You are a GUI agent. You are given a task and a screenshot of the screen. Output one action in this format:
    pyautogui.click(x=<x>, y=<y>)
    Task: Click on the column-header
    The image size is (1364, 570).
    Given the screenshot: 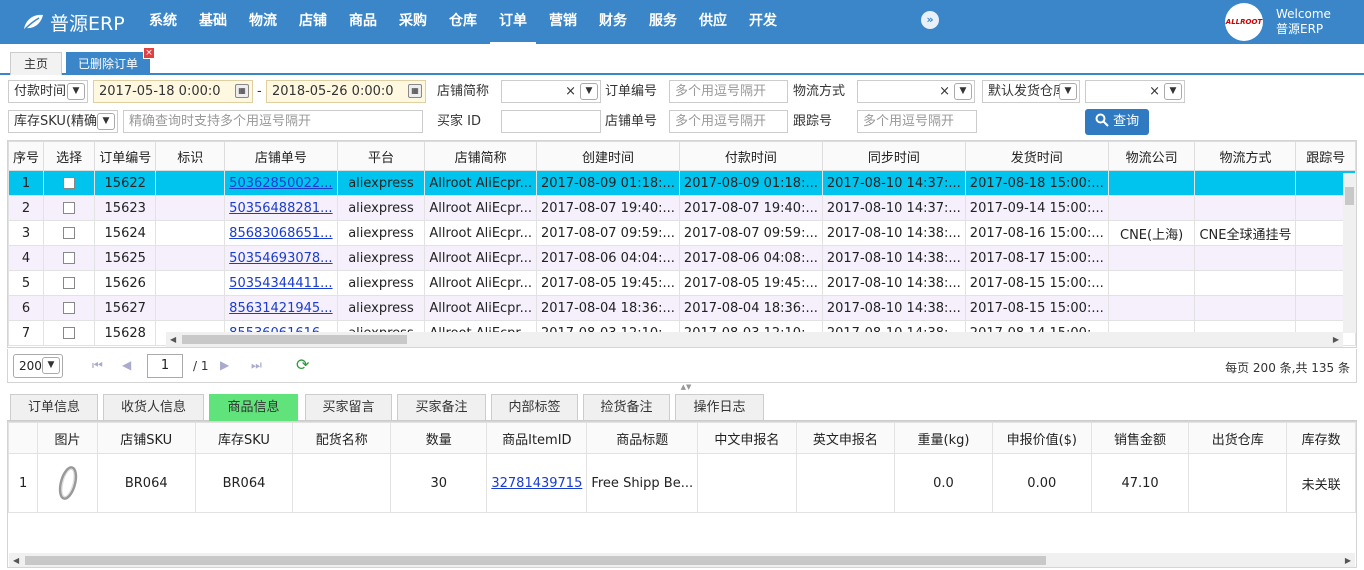 What is the action you would take?
    pyautogui.click(x=23, y=438)
    